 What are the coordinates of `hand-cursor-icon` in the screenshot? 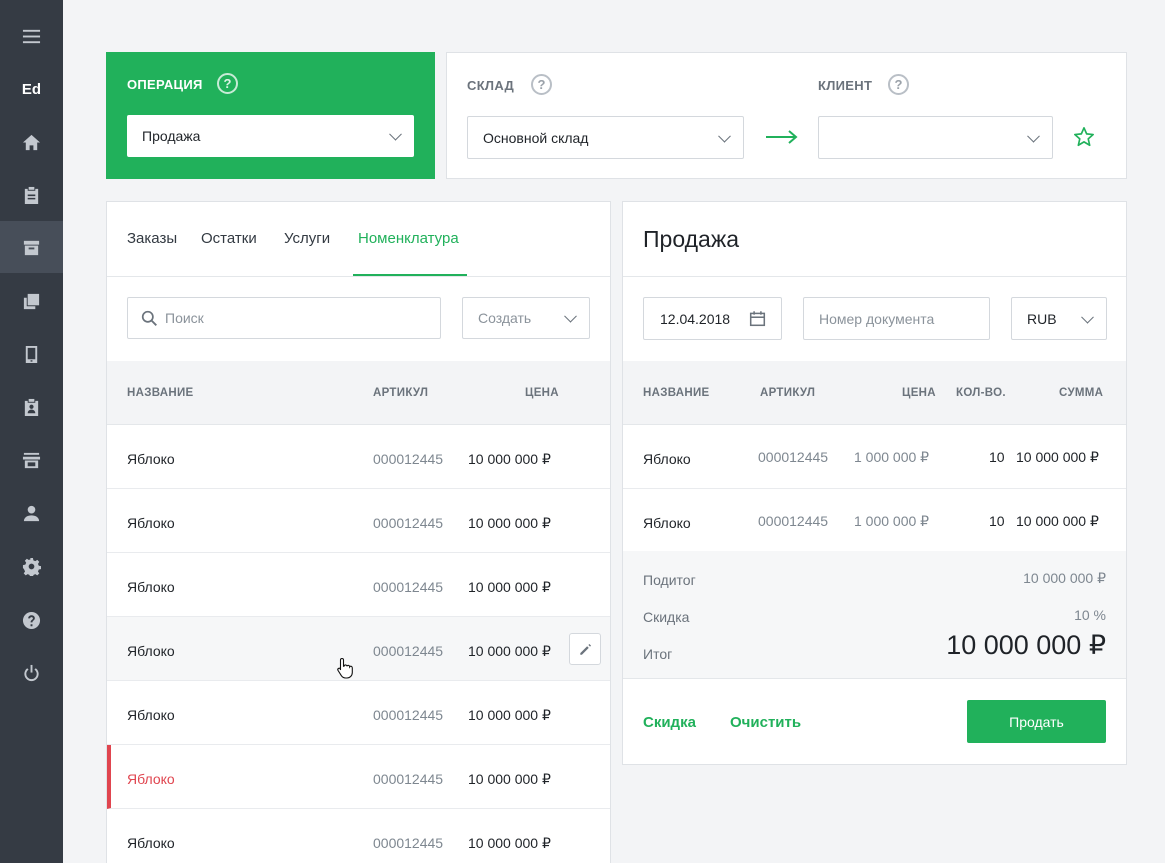 It's located at (345, 668).